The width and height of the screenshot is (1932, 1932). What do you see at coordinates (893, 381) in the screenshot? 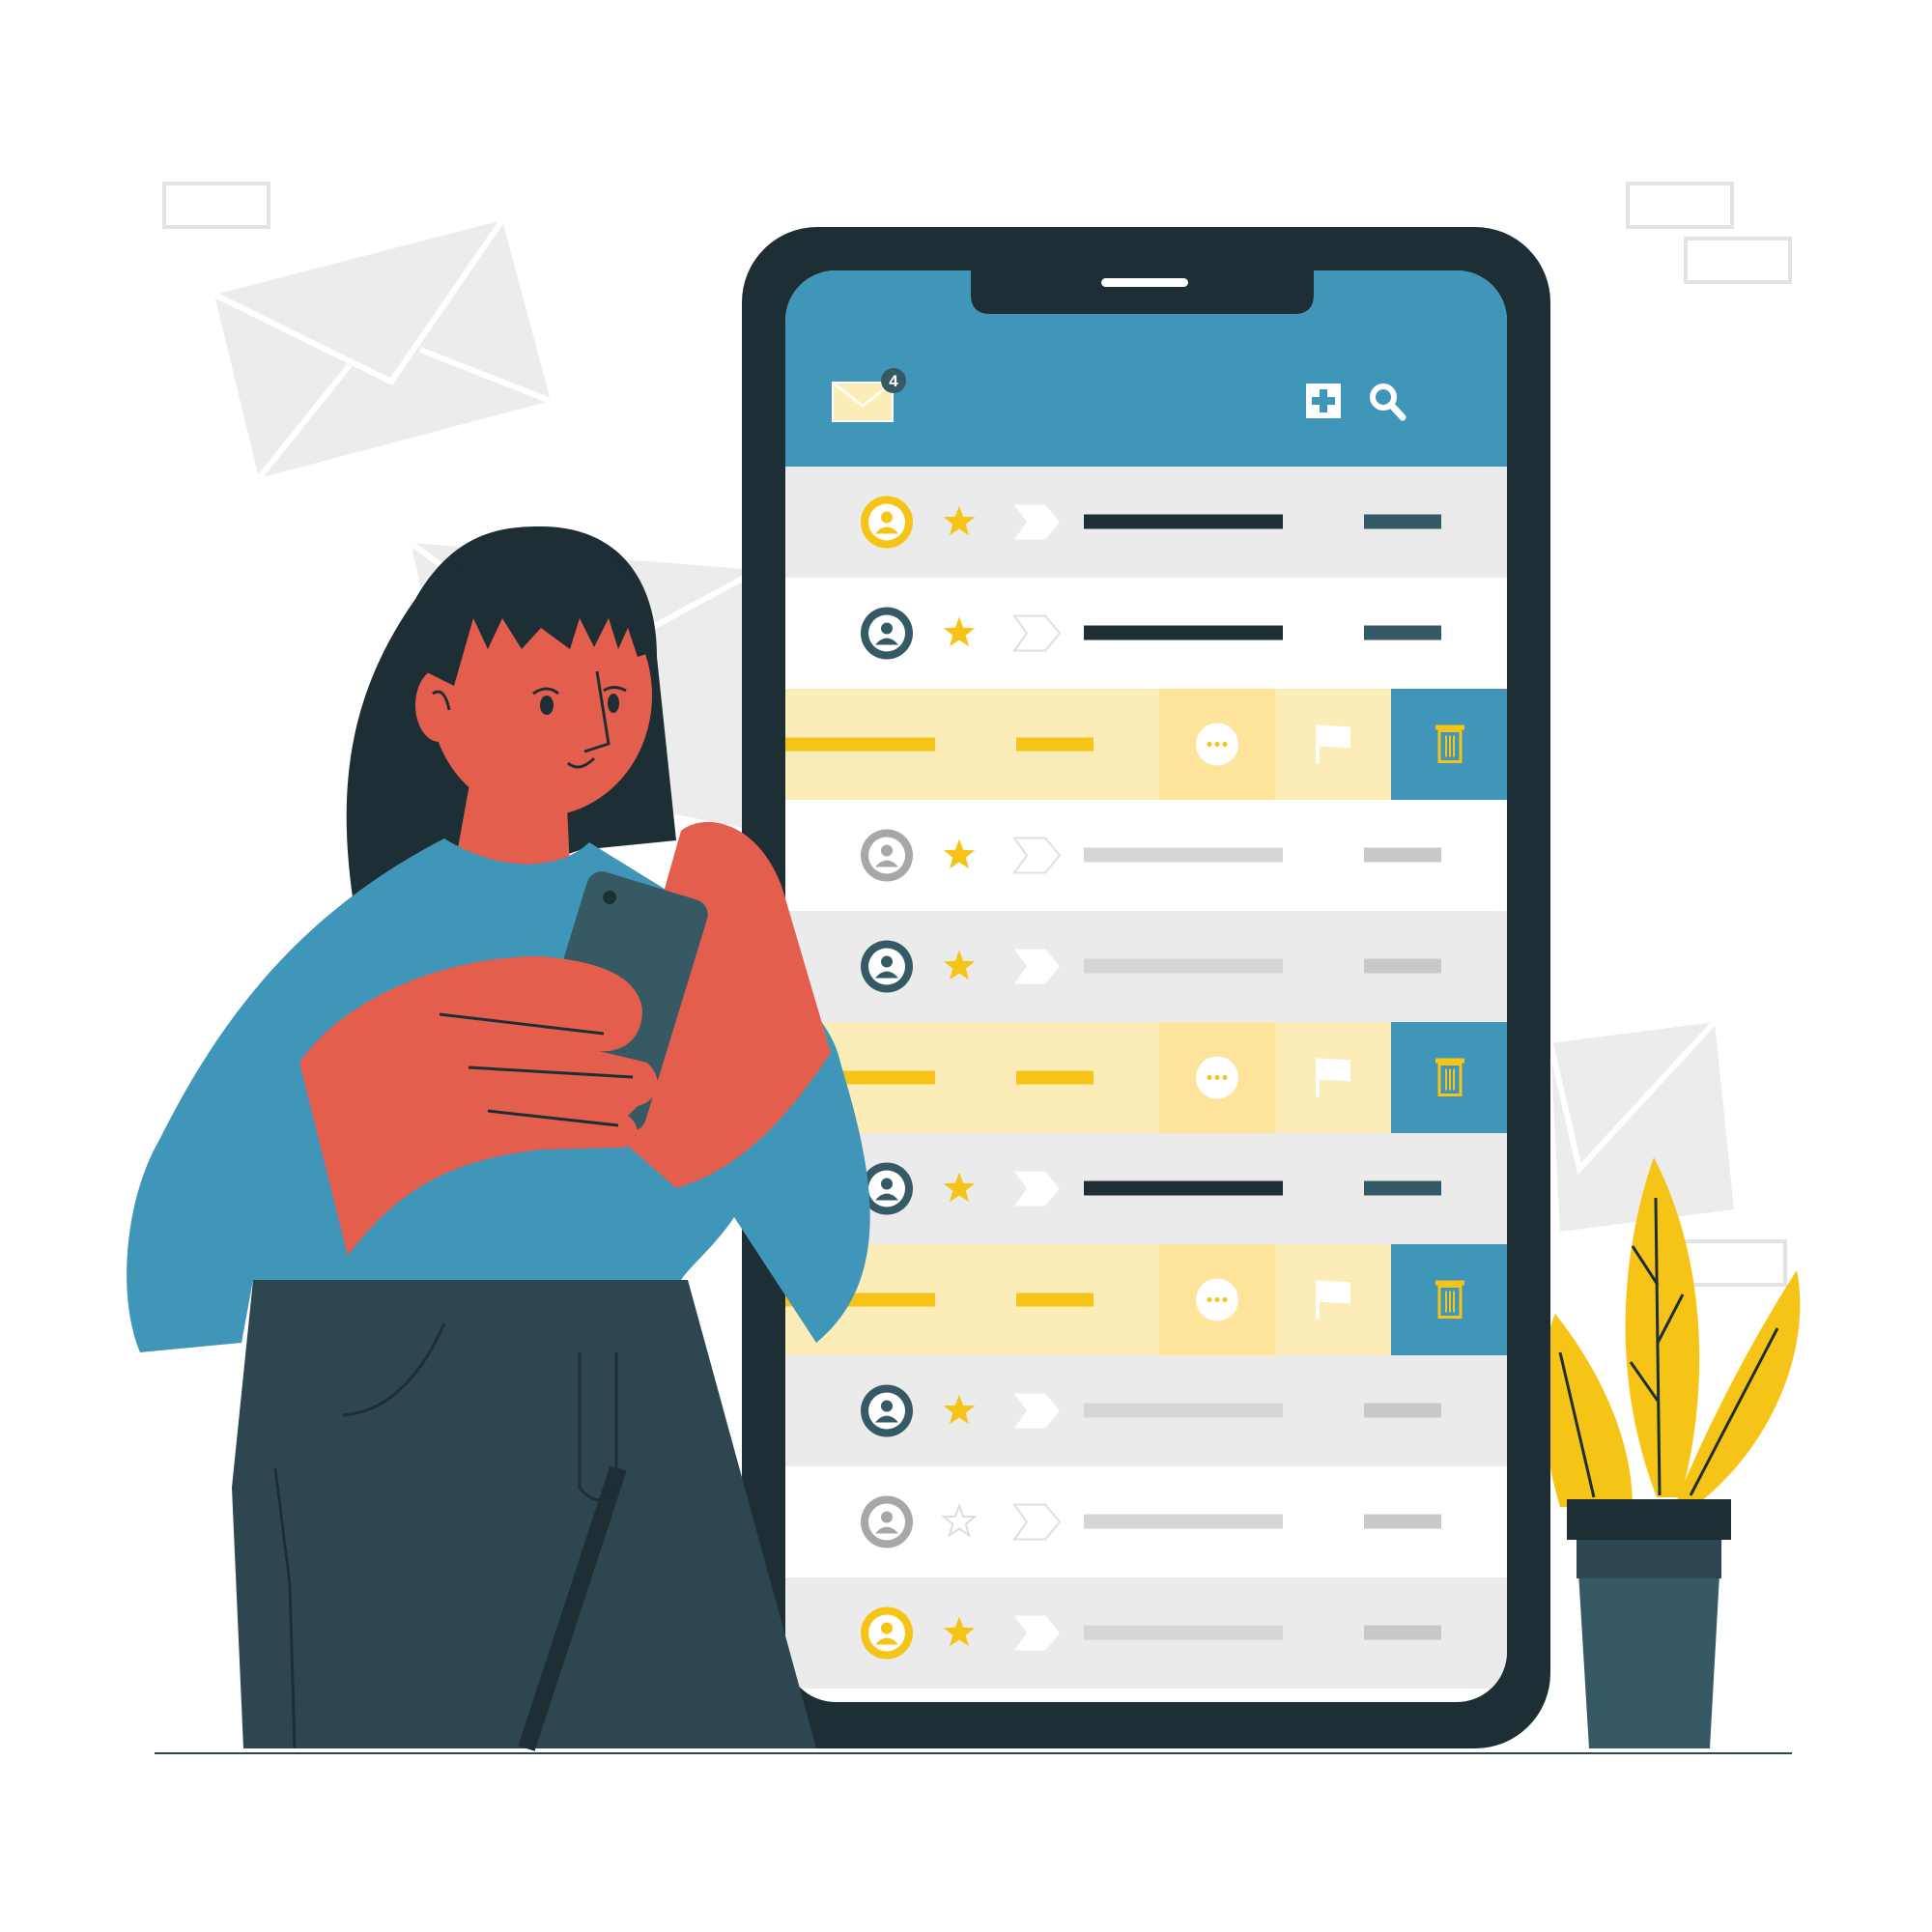
I see `unread-count: 4` at bounding box center [893, 381].